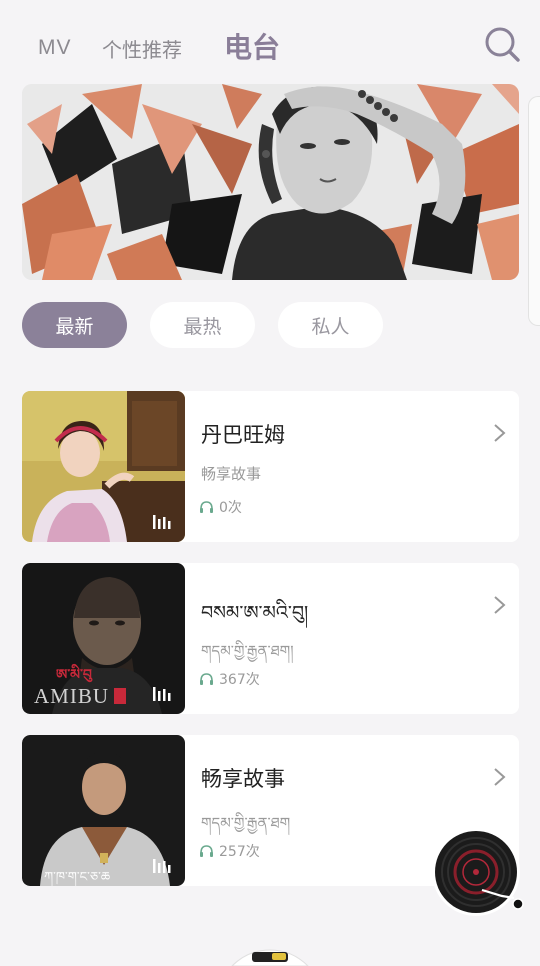  I want to click on play-count-text: 257次, so click(239, 852).